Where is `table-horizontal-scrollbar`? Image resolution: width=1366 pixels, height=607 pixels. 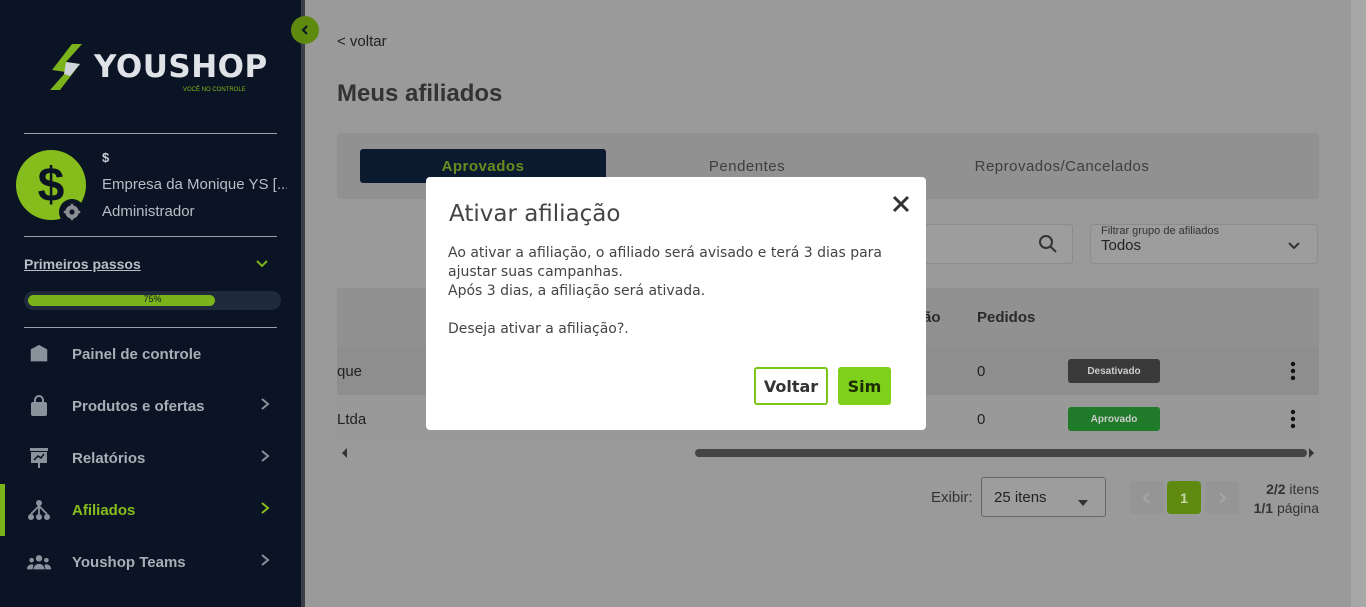
table-horizontal-scrollbar is located at coordinates (828, 453).